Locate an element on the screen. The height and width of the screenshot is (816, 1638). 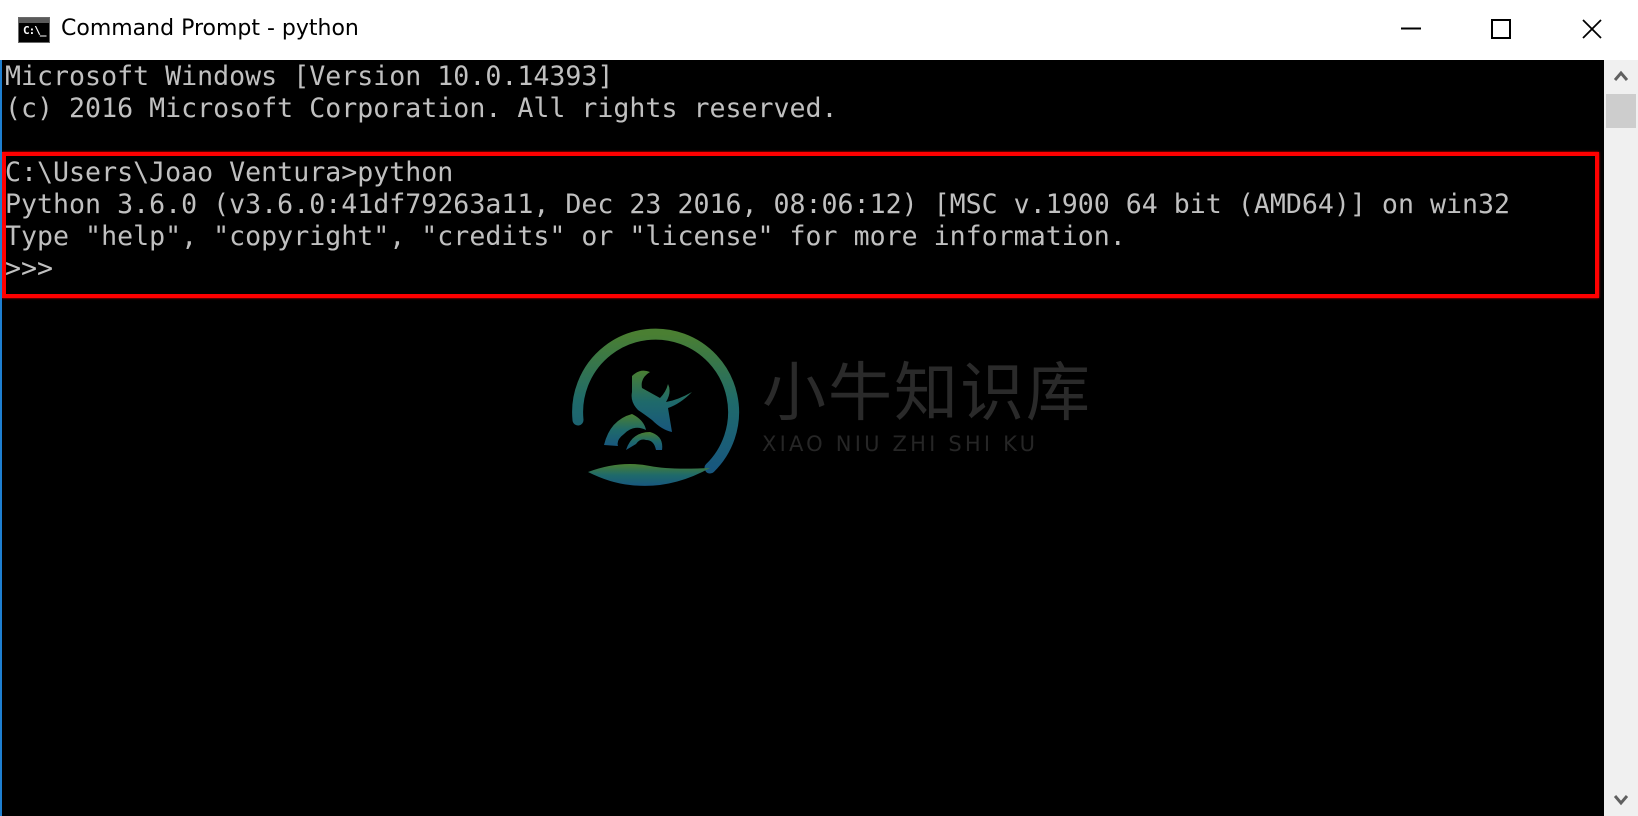
close-icon is located at coordinates (1592, 29).